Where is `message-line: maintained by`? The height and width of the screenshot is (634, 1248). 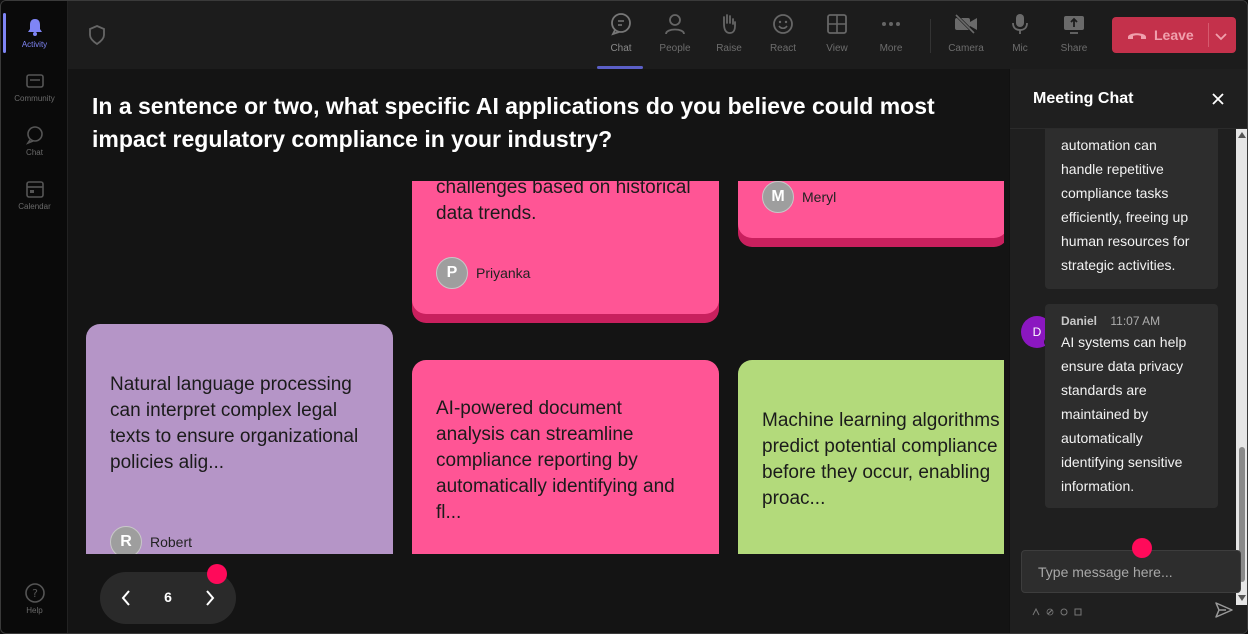
message-line: maintained by is located at coordinates (1105, 414).